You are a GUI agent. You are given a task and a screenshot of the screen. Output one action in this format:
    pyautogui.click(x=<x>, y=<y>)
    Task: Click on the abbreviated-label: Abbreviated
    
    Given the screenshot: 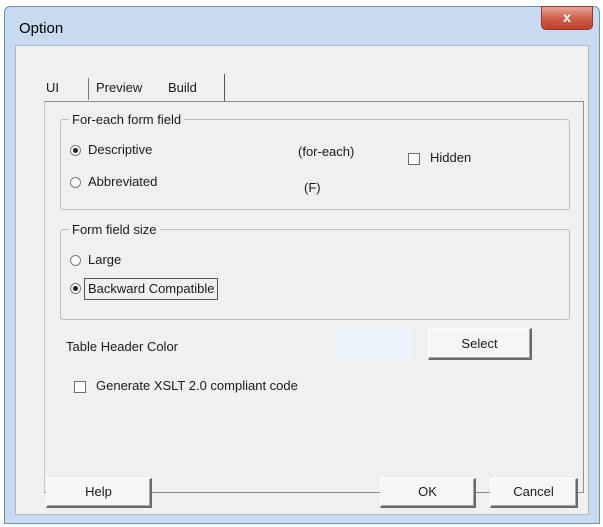 What is the action you would take?
    pyautogui.click(x=122, y=181)
    